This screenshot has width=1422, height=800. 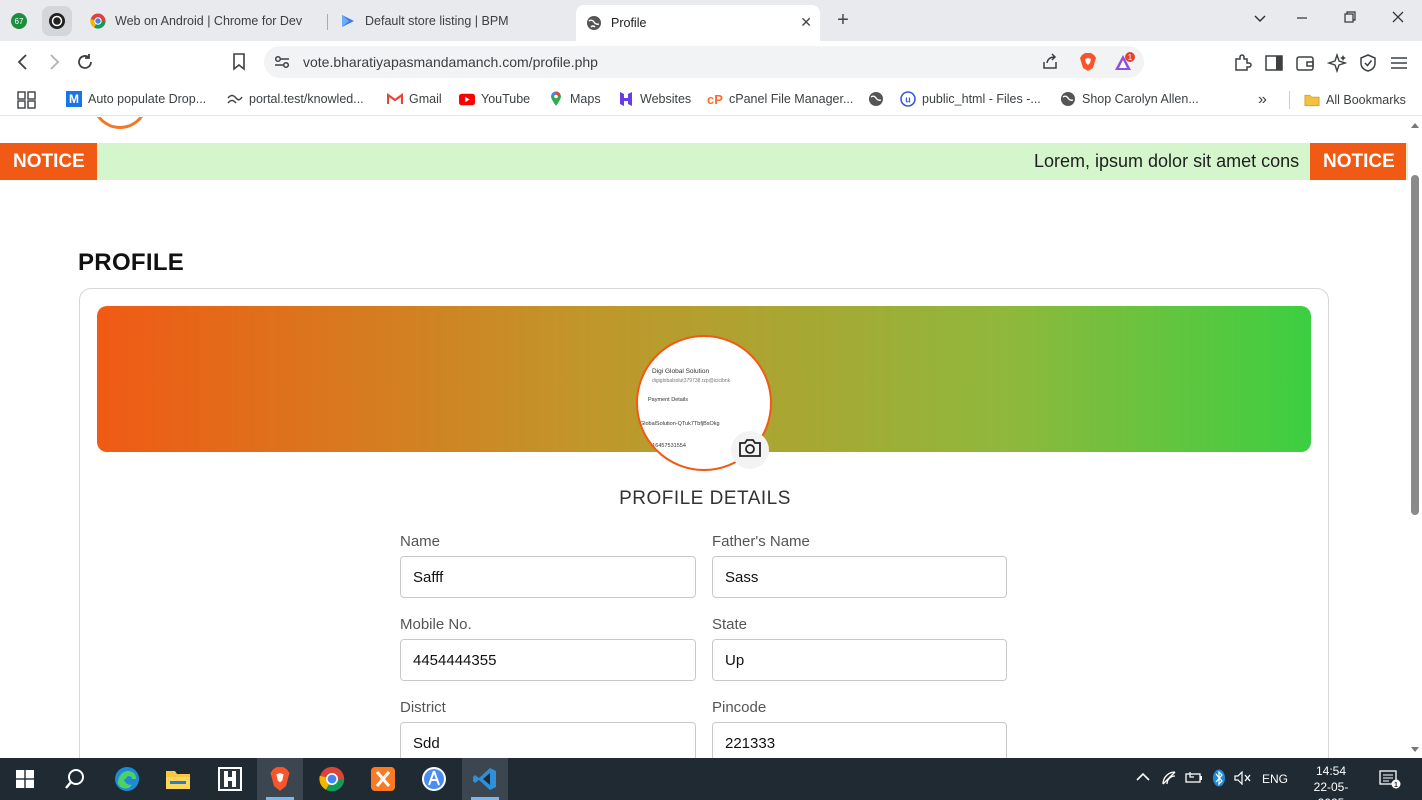 I want to click on bookmark-websites: Websites, so click(x=654, y=99).